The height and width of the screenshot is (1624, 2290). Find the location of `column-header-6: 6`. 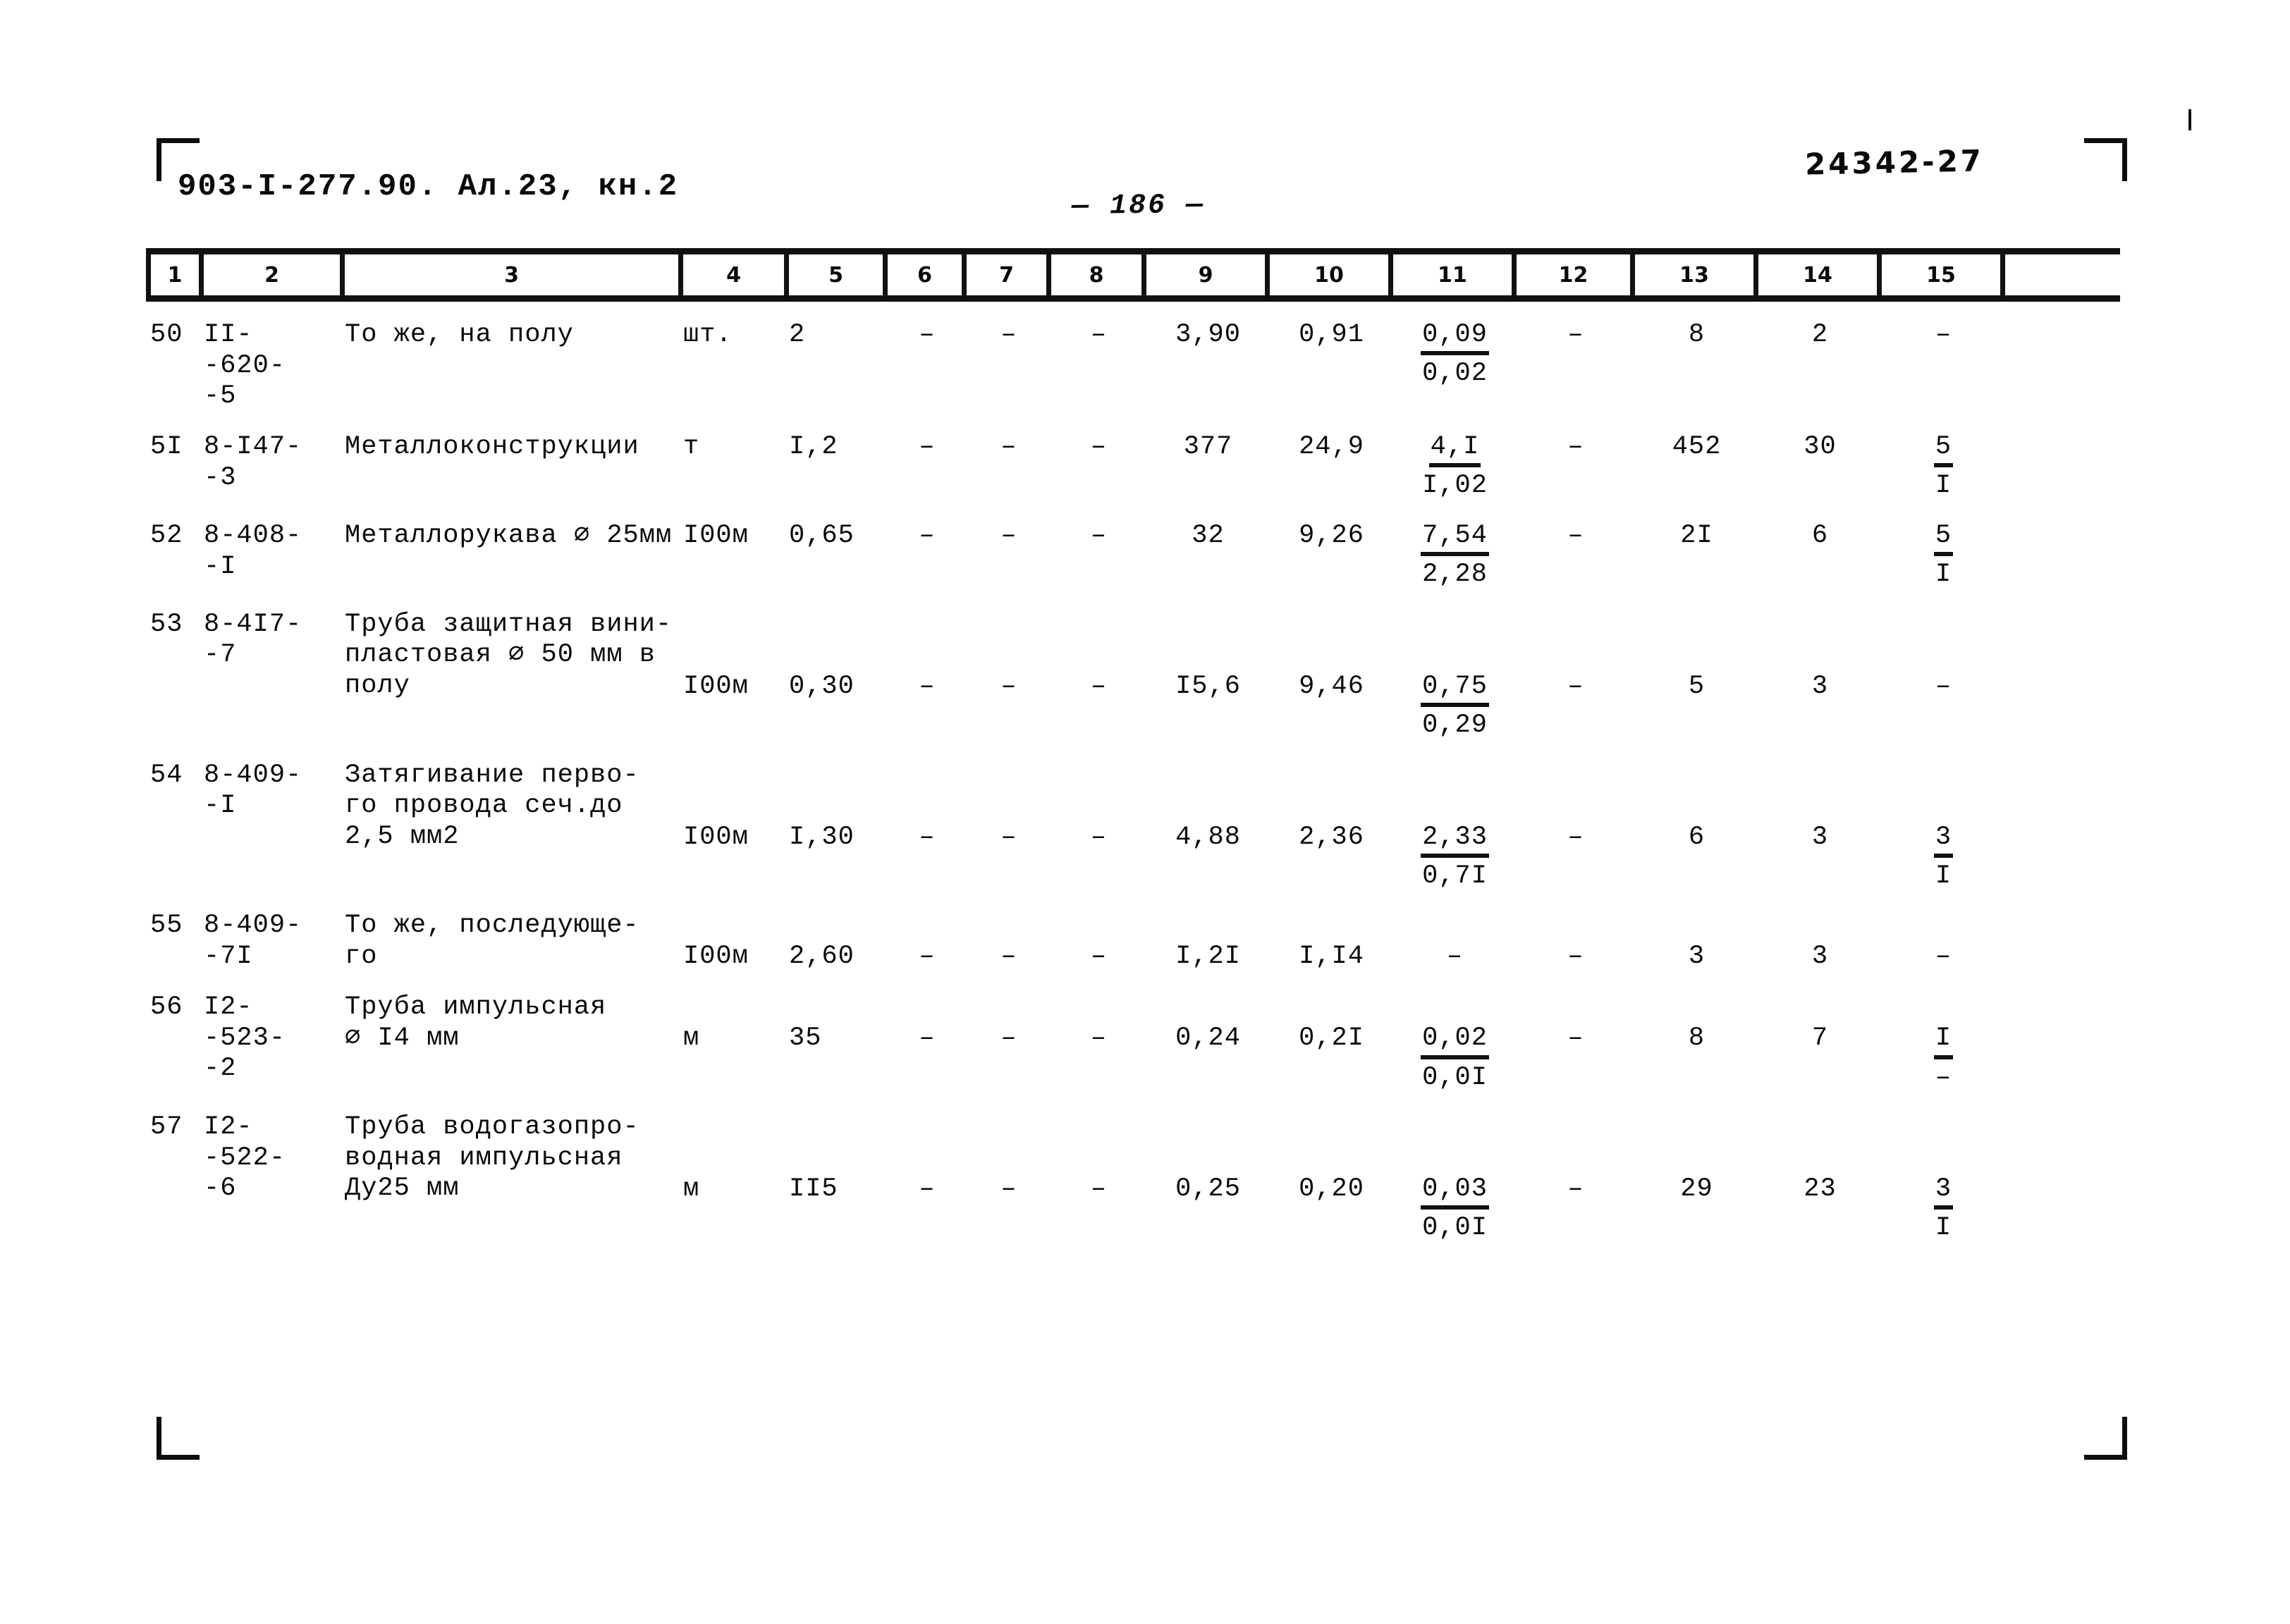

column-header-6: 6 is located at coordinates (928, 274).